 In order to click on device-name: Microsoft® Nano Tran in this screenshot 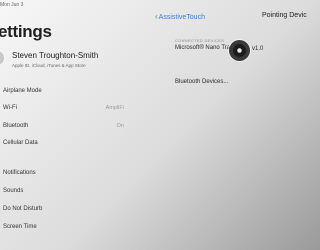, I will do `click(204, 48)`.